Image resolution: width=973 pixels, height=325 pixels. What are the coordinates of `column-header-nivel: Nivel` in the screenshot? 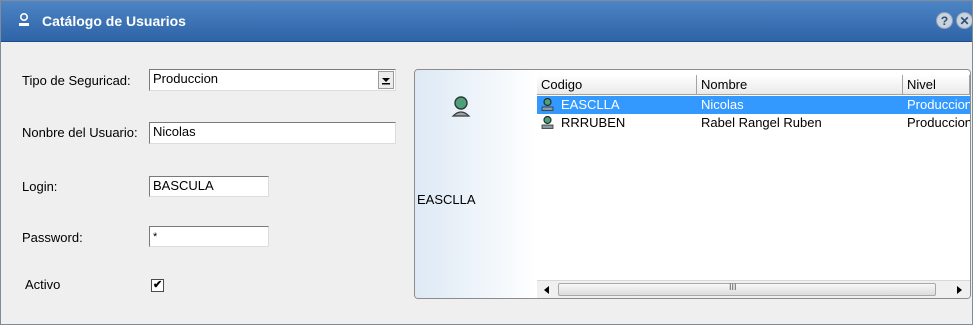 It's located at (936, 85).